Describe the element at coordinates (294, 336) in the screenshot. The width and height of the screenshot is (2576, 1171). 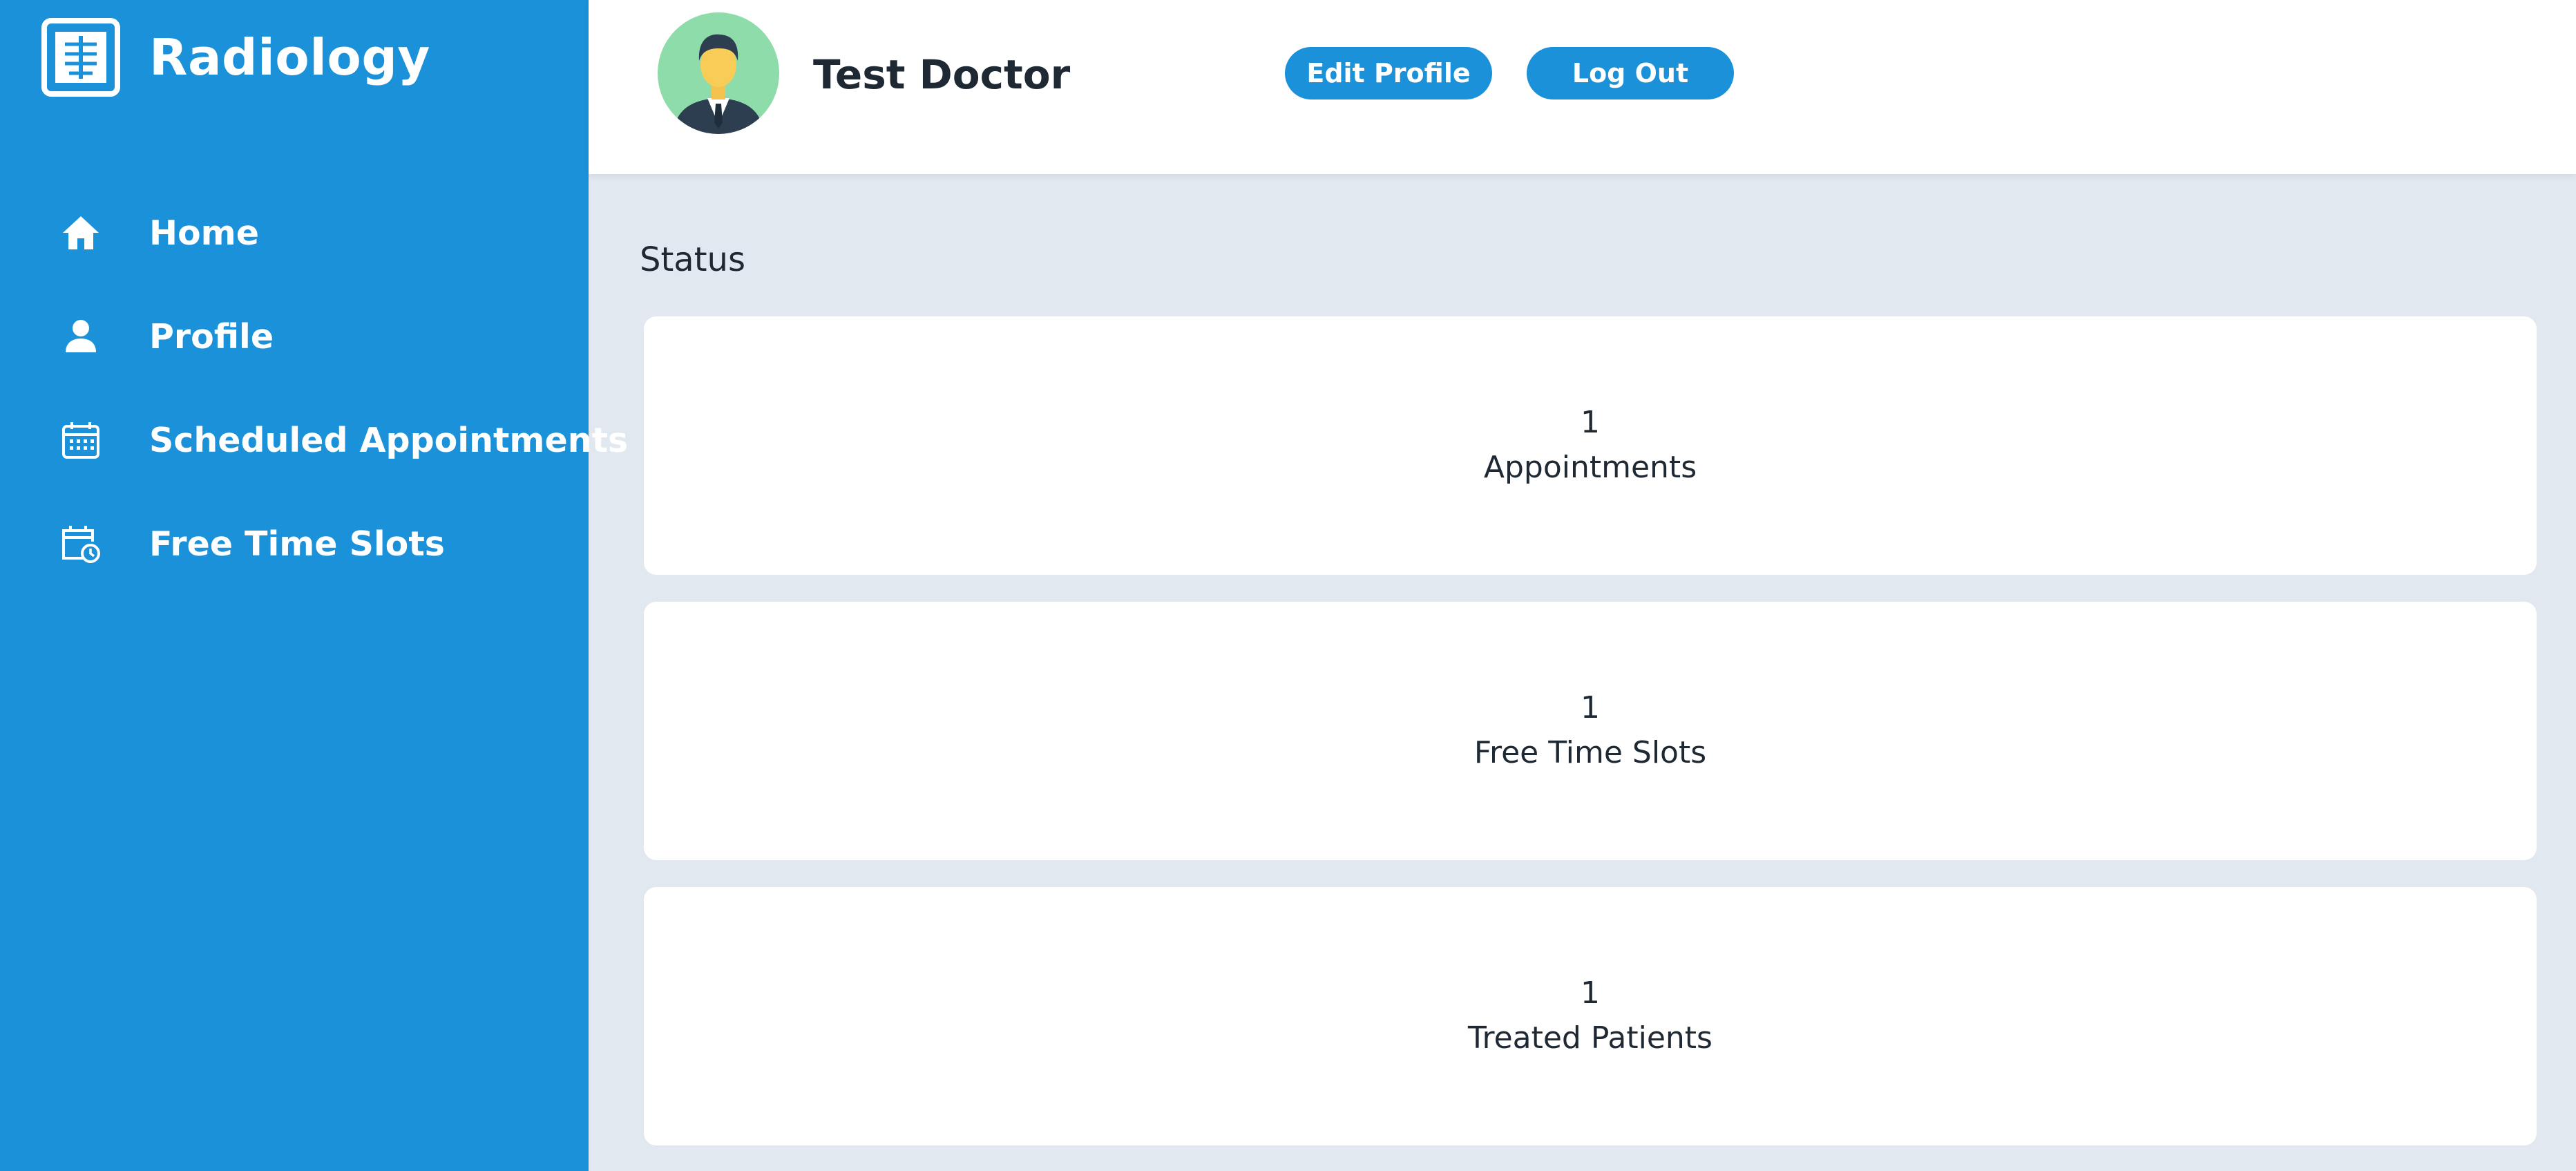
I see `sidebar-item-profile: Profile` at that location.